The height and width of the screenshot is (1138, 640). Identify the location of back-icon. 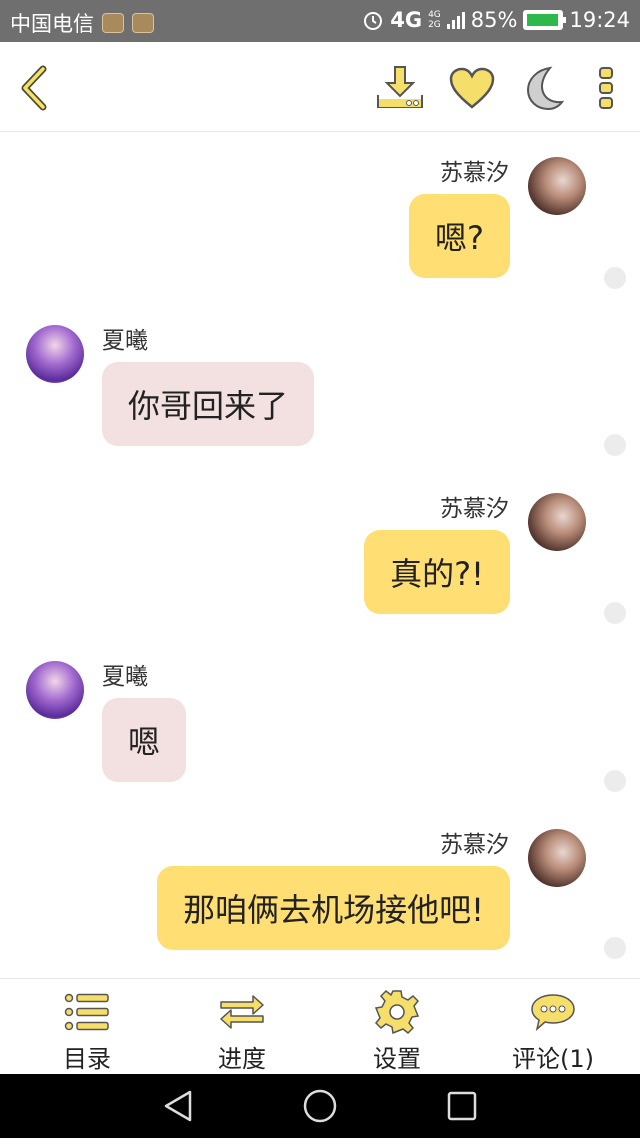
(34, 88).